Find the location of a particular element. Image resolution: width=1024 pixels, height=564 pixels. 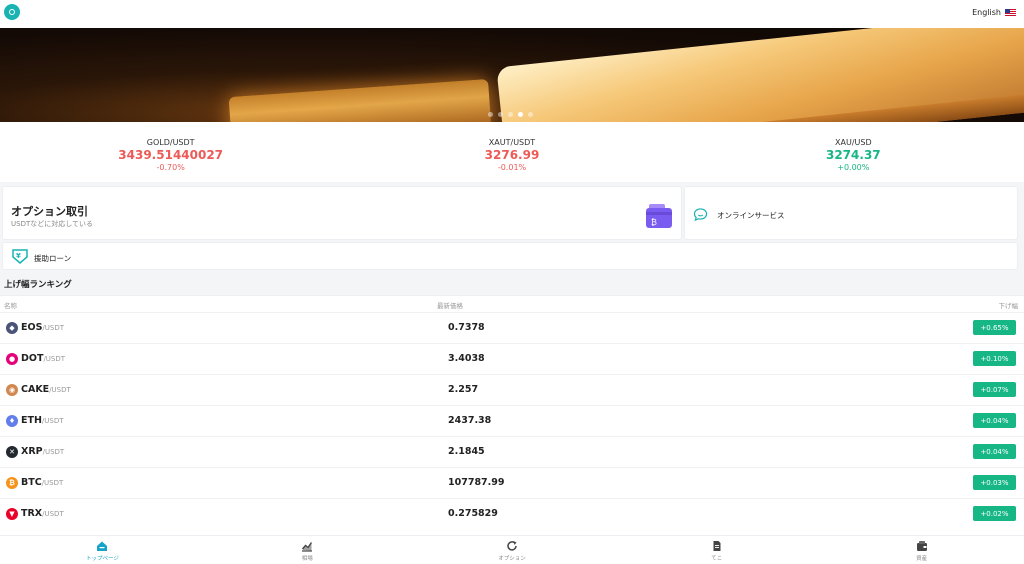

coin-price: 107787.99 is located at coordinates (476, 482).